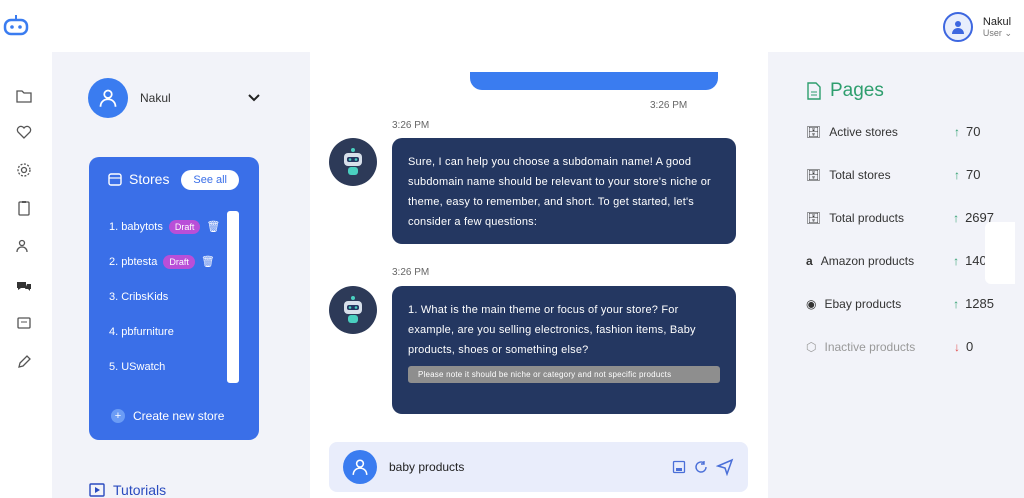  I want to click on store-item-pbfurniture: 4. pbfurniture, so click(170, 331).